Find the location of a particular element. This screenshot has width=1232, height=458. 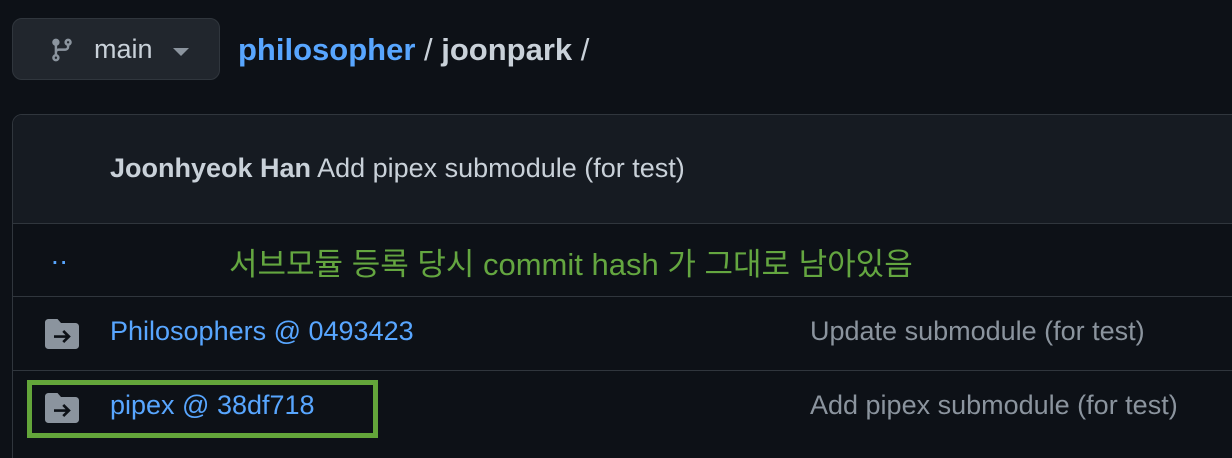

commit-author-link: Joonhyeok Han is located at coordinates (210, 168).